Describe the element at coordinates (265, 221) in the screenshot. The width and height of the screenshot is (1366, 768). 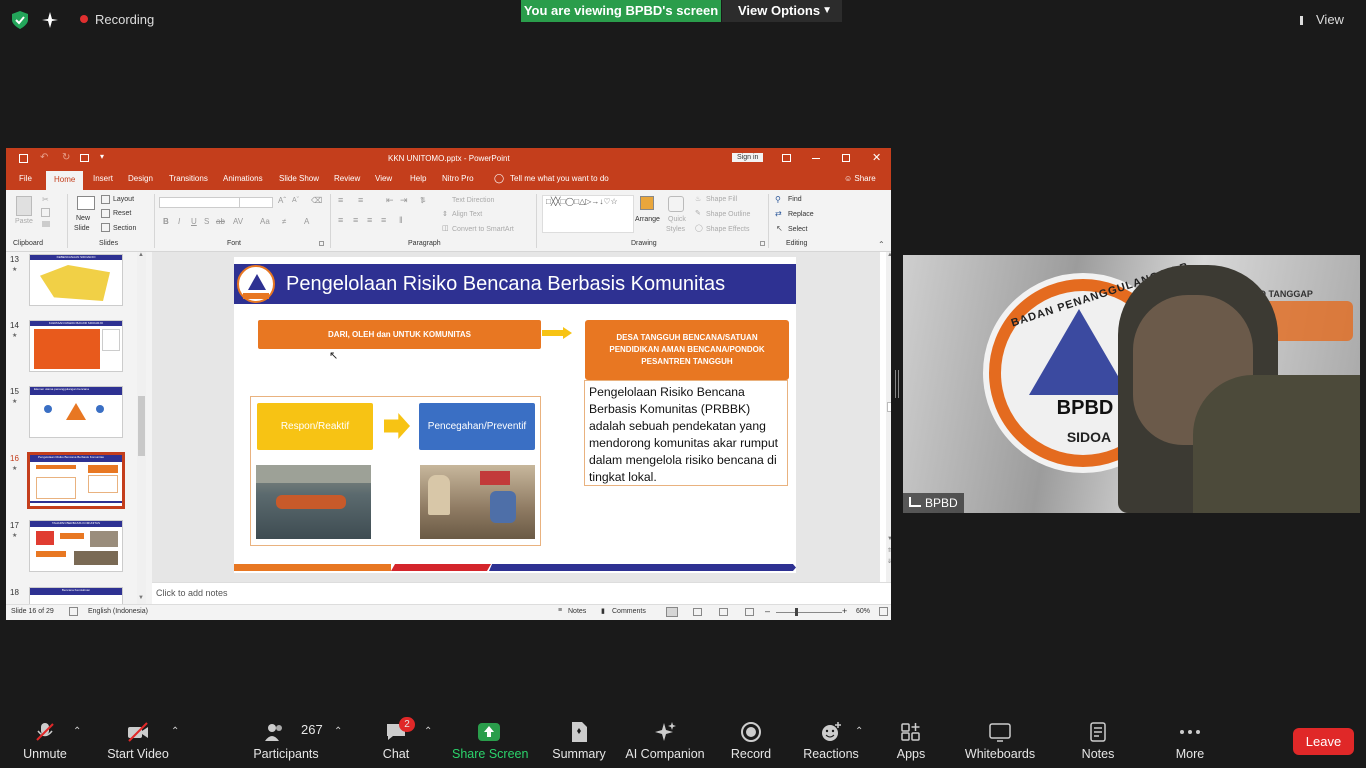
I see `change-case-icon: Aa` at that location.